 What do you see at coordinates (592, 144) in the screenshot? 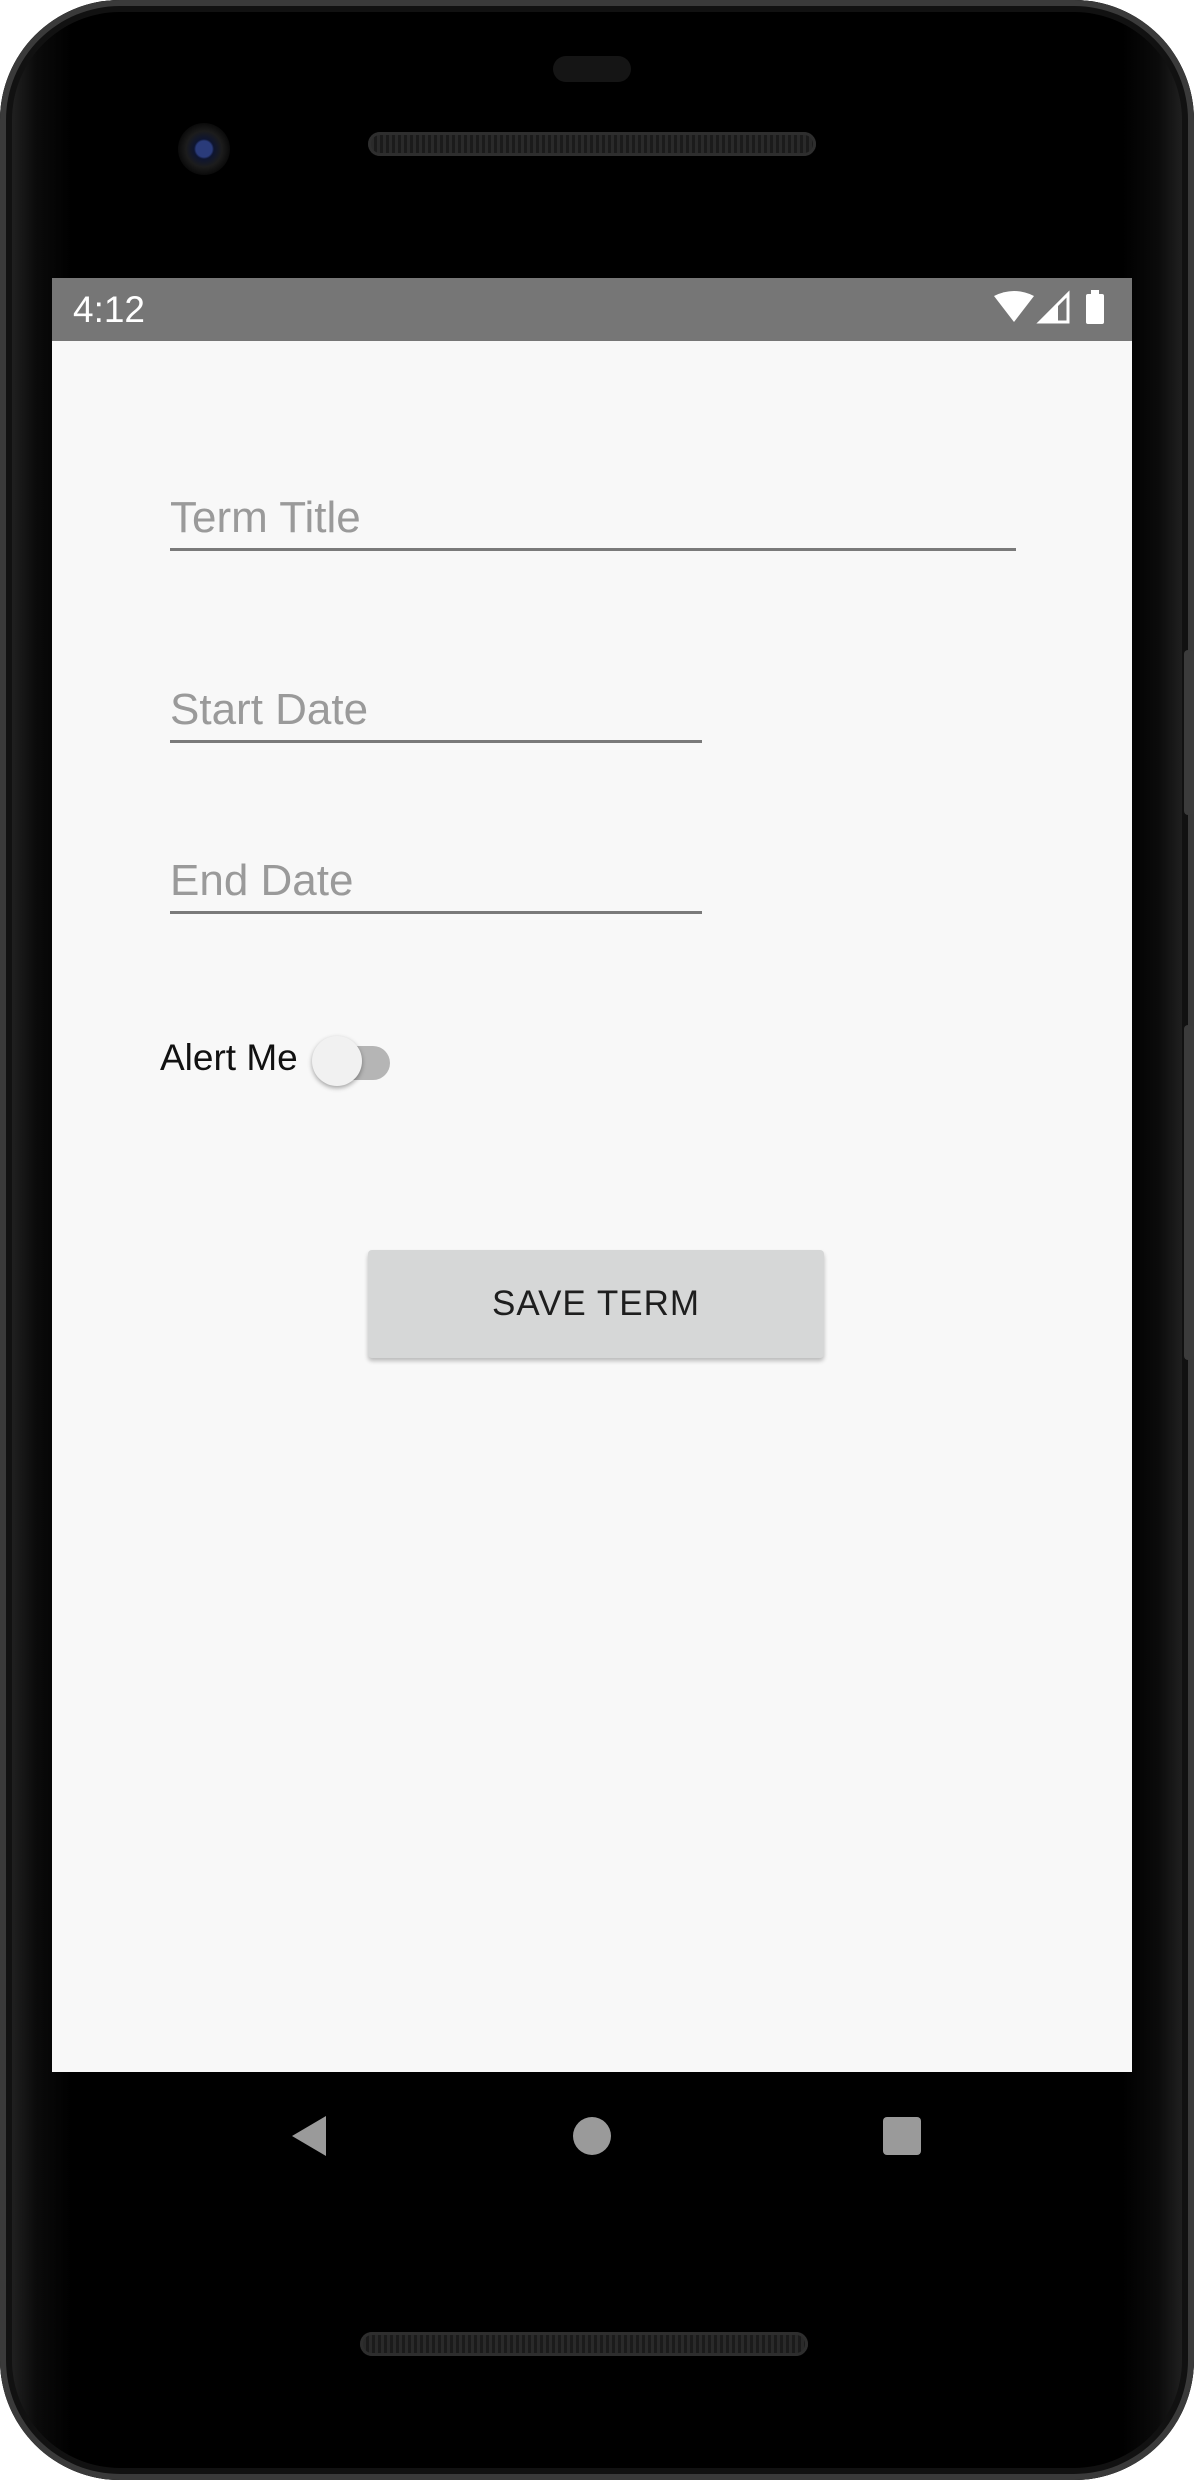
I see `top-speaker` at bounding box center [592, 144].